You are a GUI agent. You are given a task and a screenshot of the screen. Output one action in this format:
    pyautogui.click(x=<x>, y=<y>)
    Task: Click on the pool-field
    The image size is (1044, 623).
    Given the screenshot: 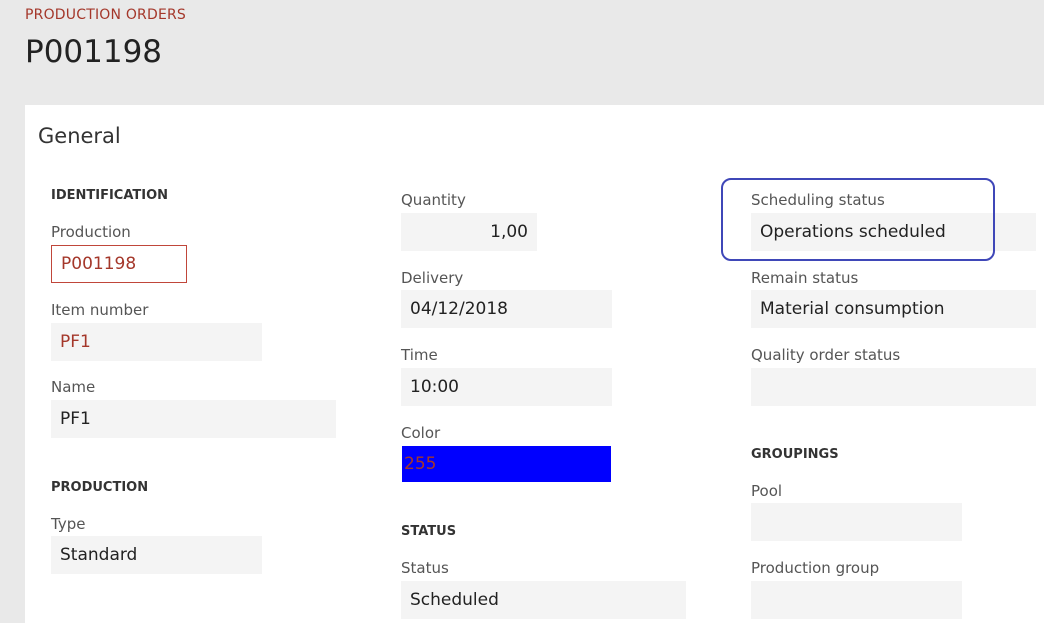 What is the action you would take?
    pyautogui.click(x=856, y=522)
    